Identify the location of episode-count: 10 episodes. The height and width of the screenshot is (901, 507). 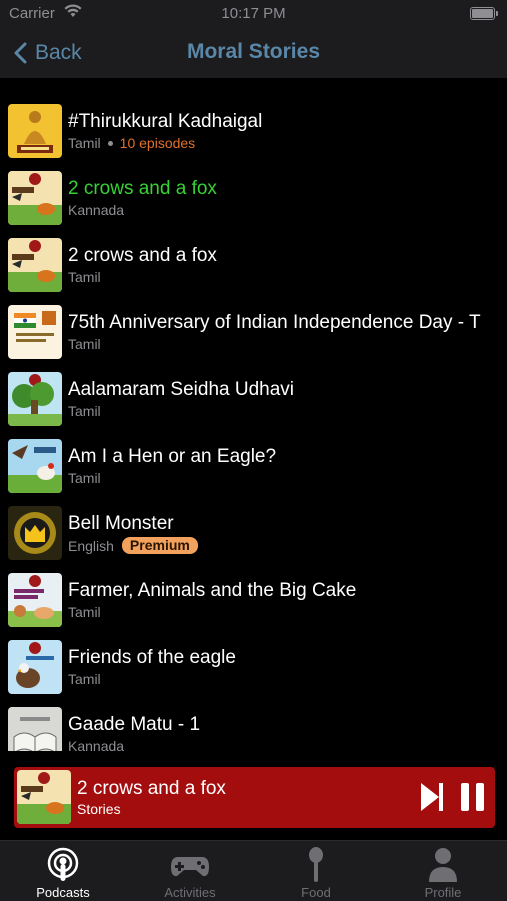
(157, 143).